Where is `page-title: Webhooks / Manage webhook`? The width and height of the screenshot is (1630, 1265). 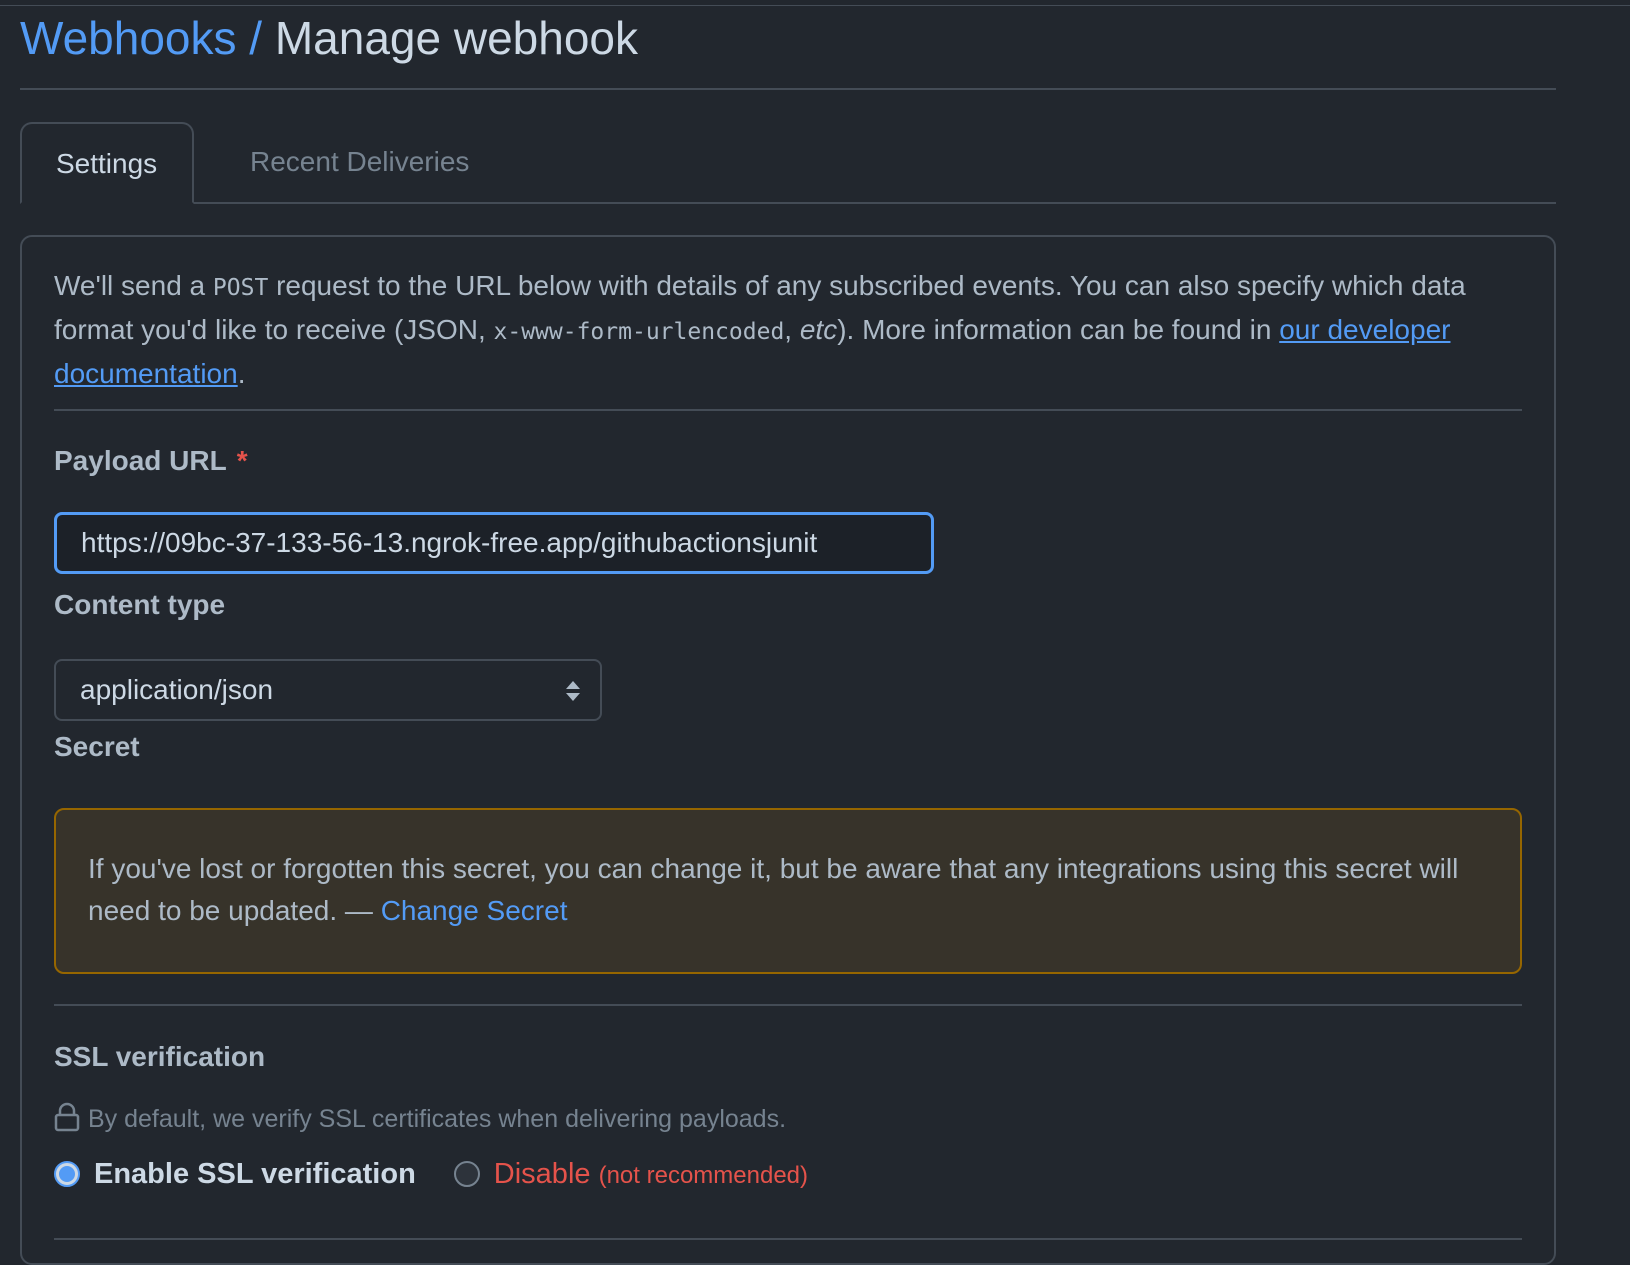 page-title: Webhooks / Manage webhook is located at coordinates (329, 38).